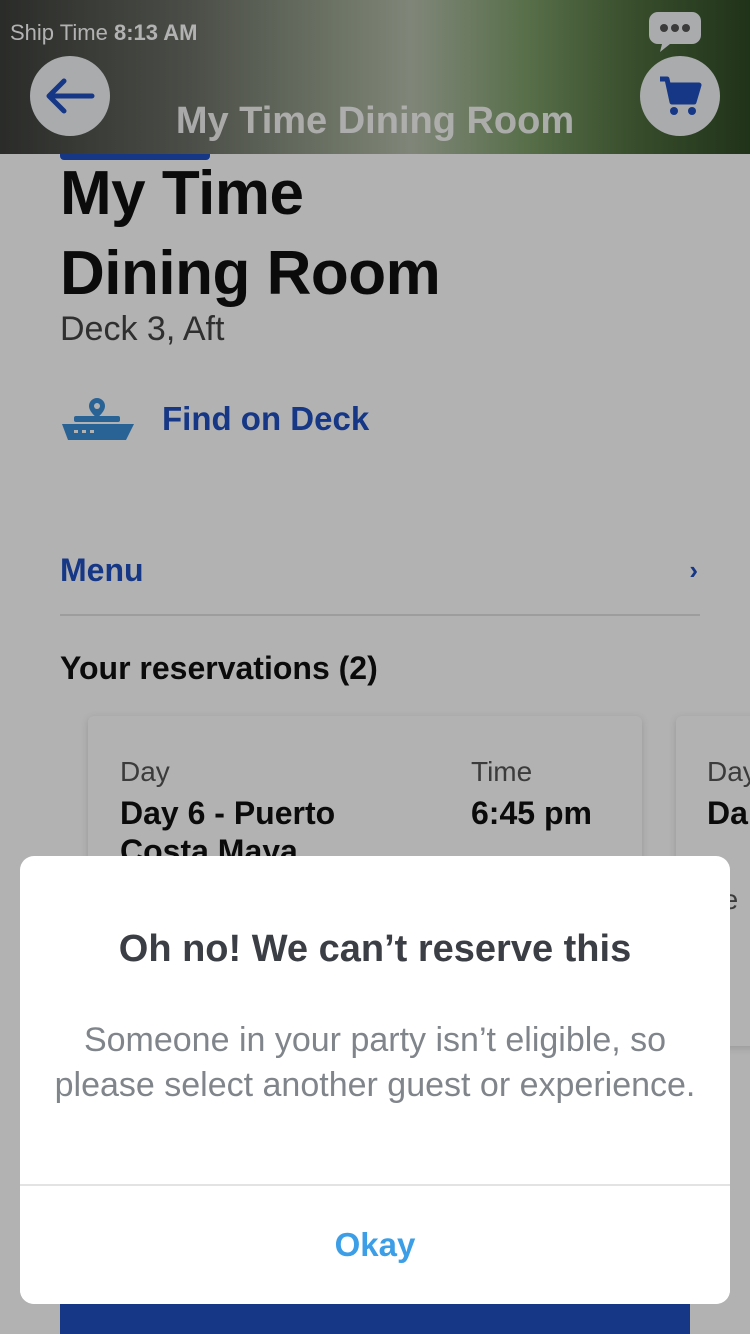 The height and width of the screenshot is (1334, 750). I want to click on dialog-title: Oh no! We can’t reserve this, so click(375, 949).